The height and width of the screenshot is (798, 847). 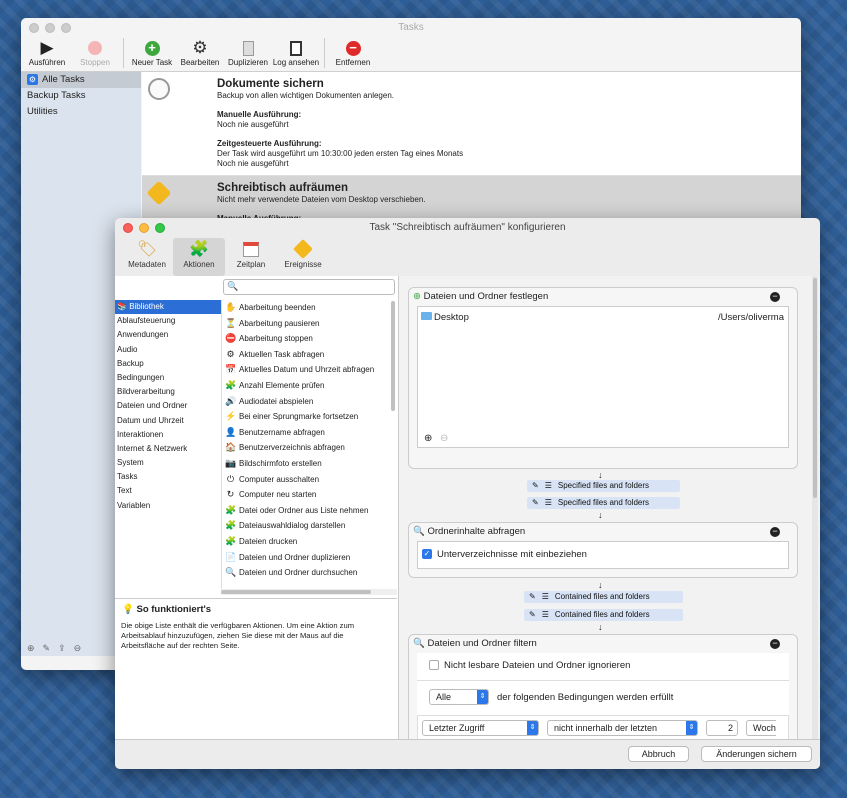 I want to click on action-item: 🧩 Datei oder Ordner aus Liste nehmen, so click(x=309, y=511).